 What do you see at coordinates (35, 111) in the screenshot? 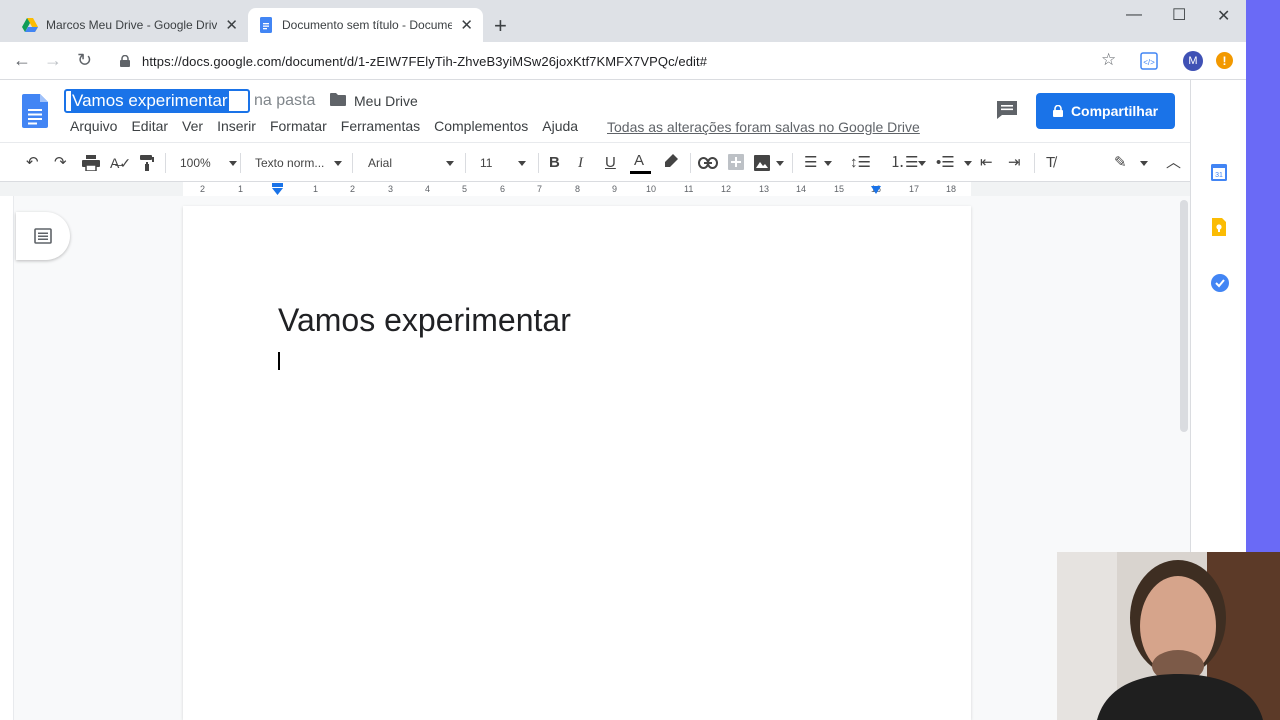
I see `google-docs-logo-icon` at bounding box center [35, 111].